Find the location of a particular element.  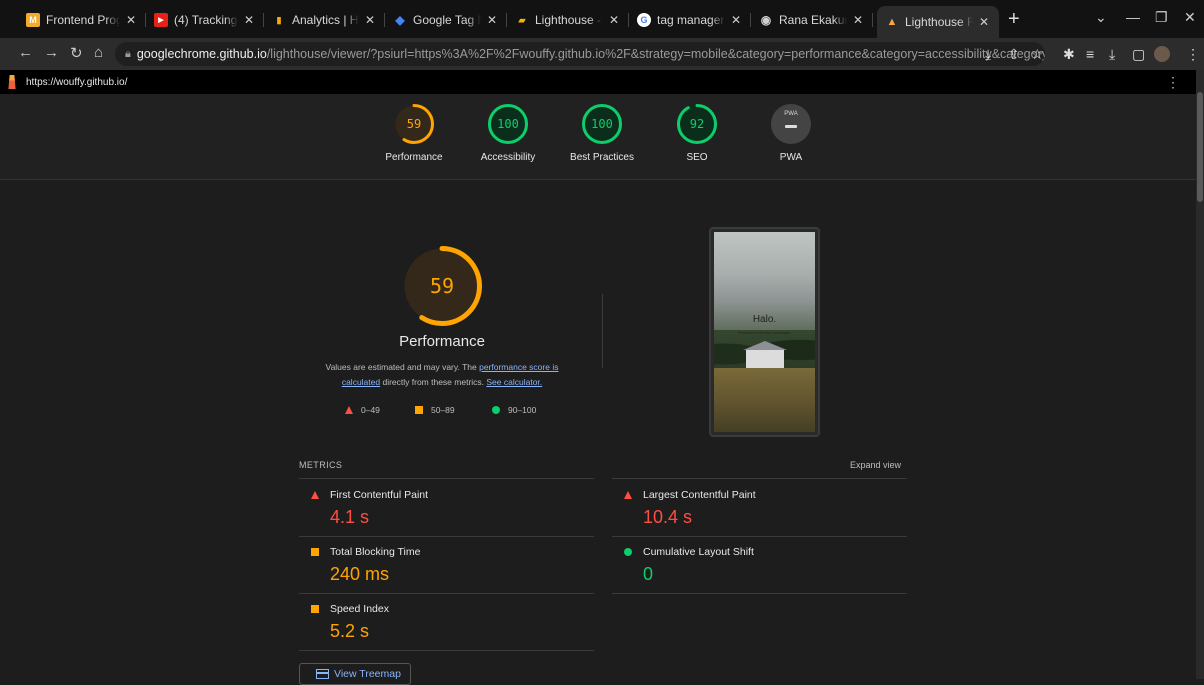

back-icon: ← is located at coordinates (25, 52).